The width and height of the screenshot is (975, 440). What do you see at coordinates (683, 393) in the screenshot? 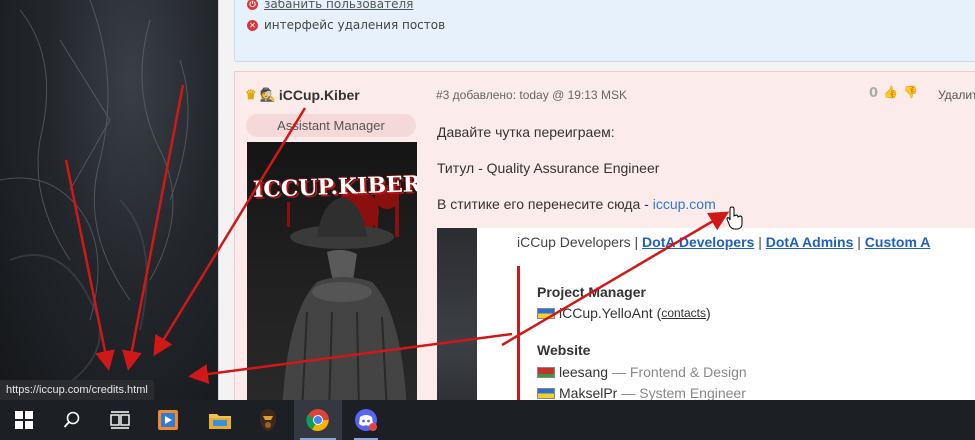
I see `web2-role: — System Engineer` at bounding box center [683, 393].